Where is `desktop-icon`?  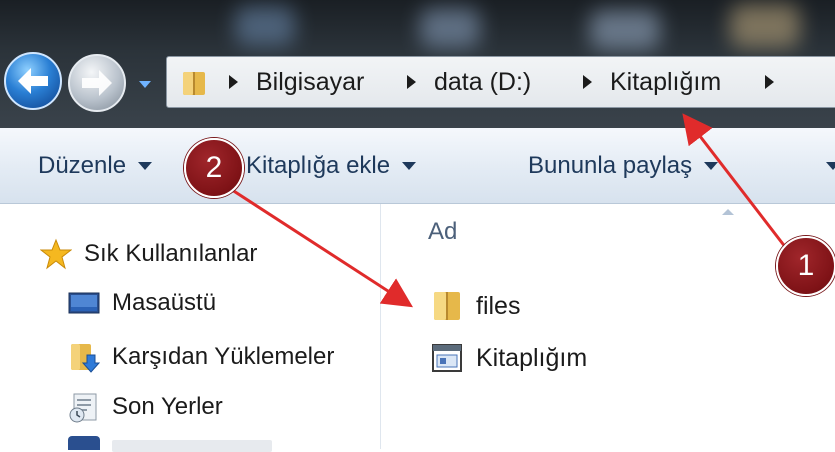 desktop-icon is located at coordinates (84, 303).